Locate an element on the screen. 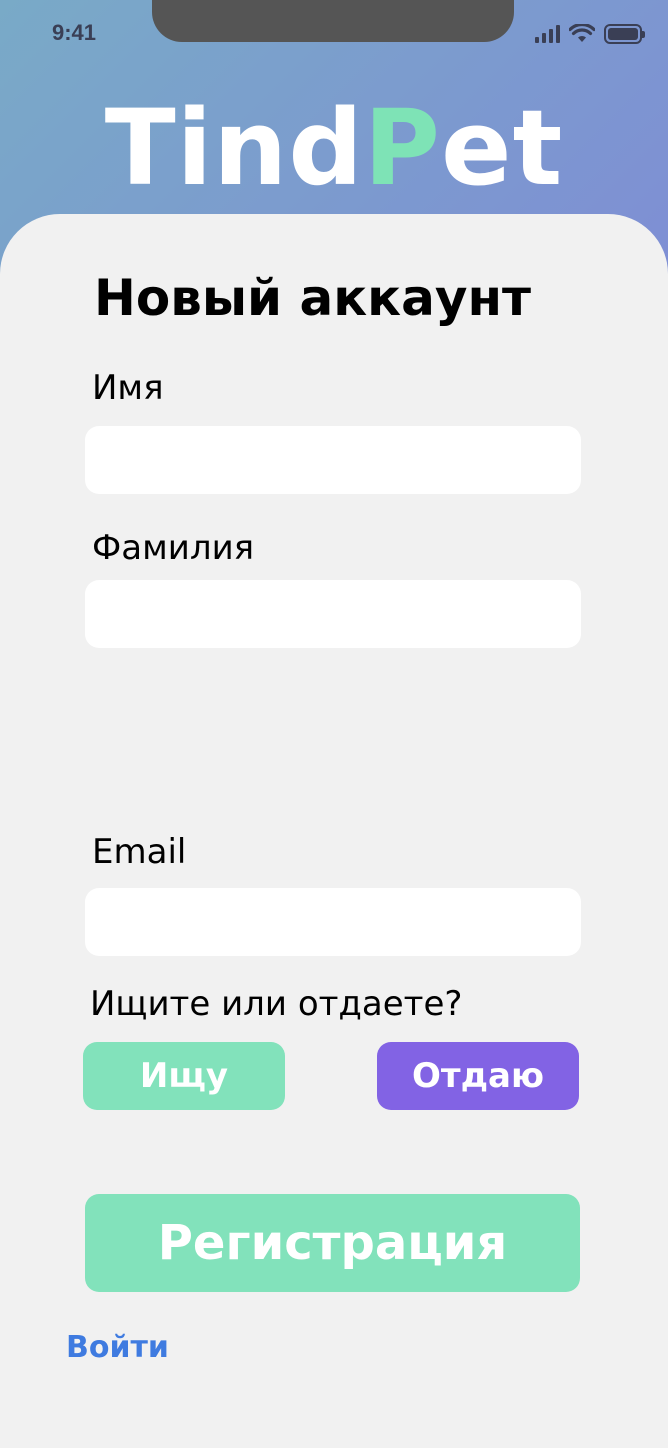 The height and width of the screenshot is (1448, 668). app-logo: TindPet is located at coordinates (334, 148).